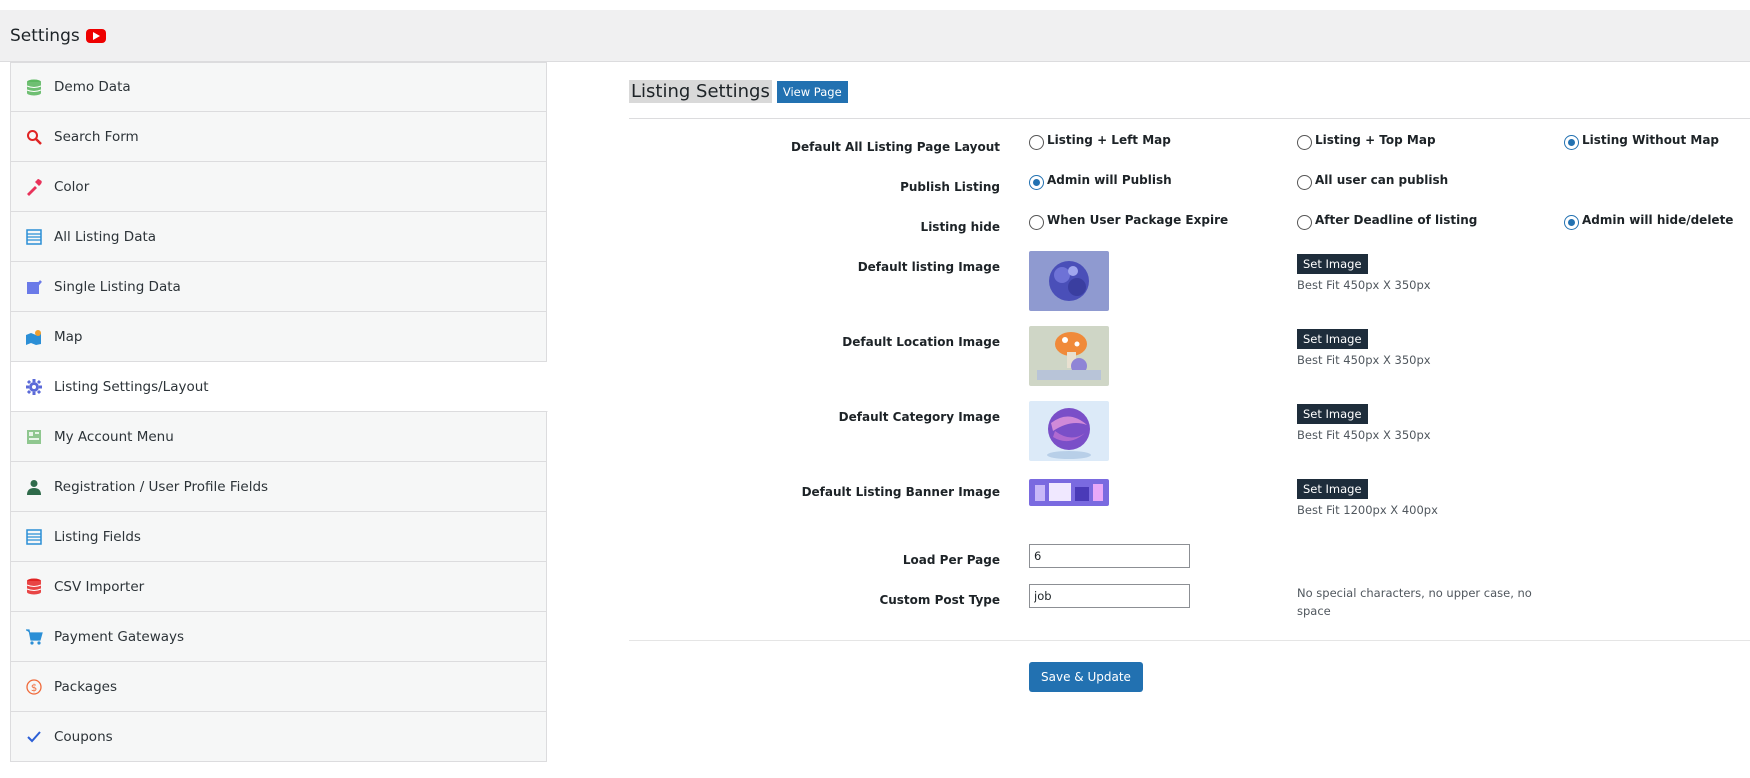  I want to click on sidebar-item-my-account-menu: My Account Menu, so click(278, 437).